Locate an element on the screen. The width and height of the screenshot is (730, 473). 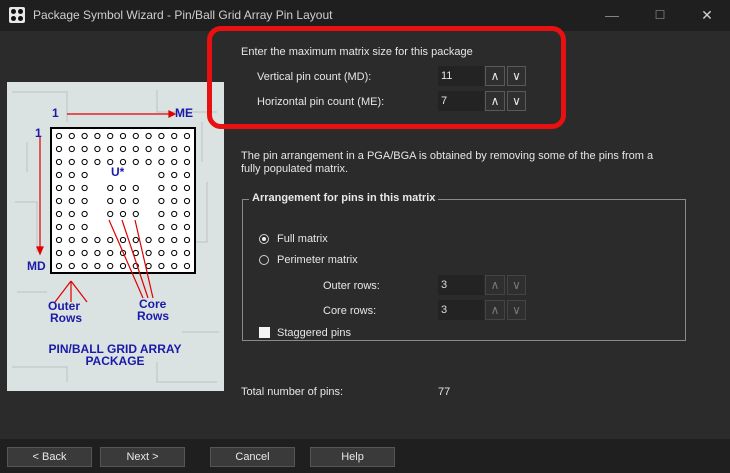
staggered-pins-checkbox is located at coordinates (264, 332).